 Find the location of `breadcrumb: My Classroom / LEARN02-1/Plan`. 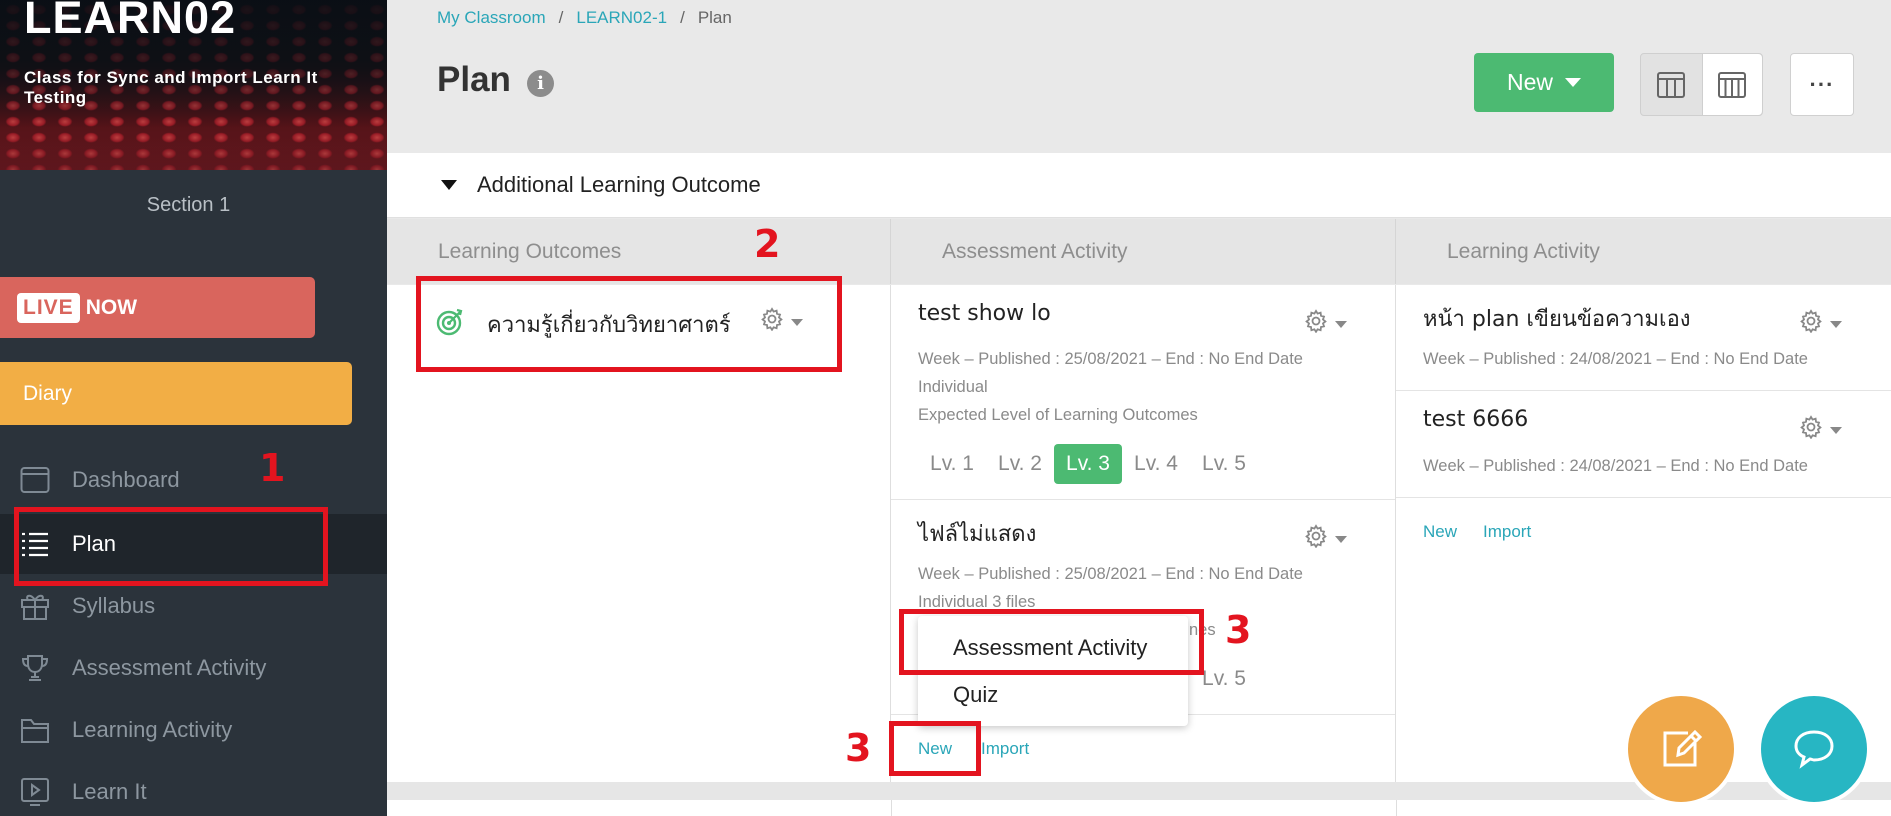

breadcrumb: My Classroom / LEARN02-1/Plan is located at coordinates (584, 17).